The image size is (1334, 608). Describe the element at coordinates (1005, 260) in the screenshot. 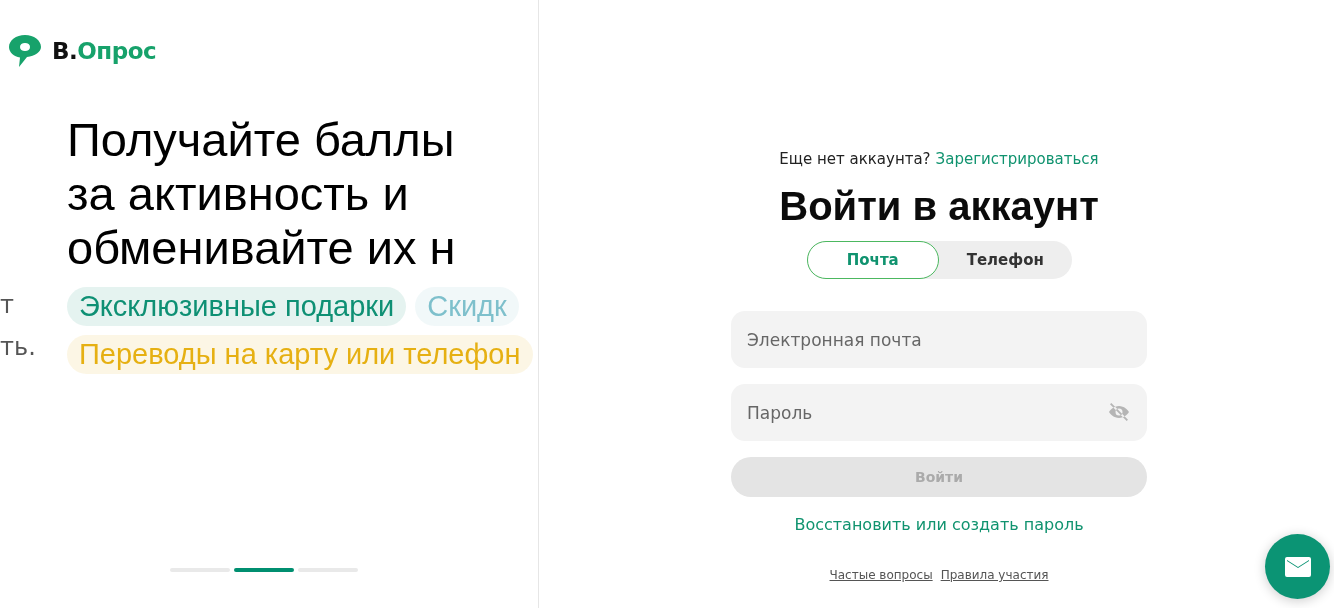

I see `tab: Телефон` at that location.